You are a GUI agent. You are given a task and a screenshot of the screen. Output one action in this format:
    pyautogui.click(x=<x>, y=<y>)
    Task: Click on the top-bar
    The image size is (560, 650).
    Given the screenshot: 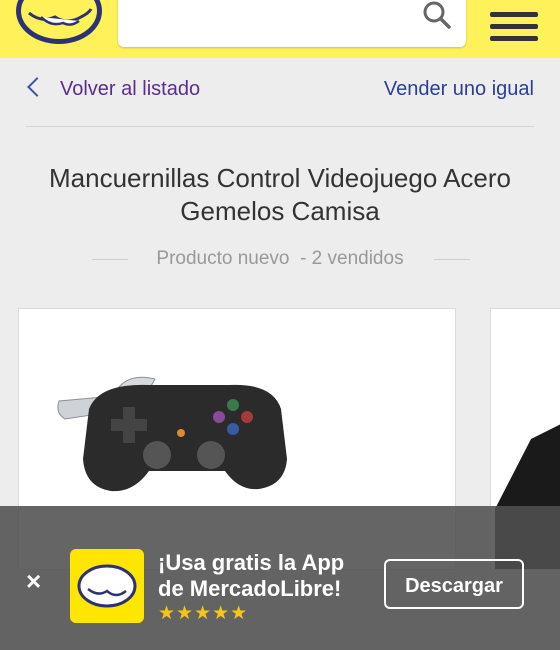 What is the action you would take?
    pyautogui.click(x=280, y=29)
    